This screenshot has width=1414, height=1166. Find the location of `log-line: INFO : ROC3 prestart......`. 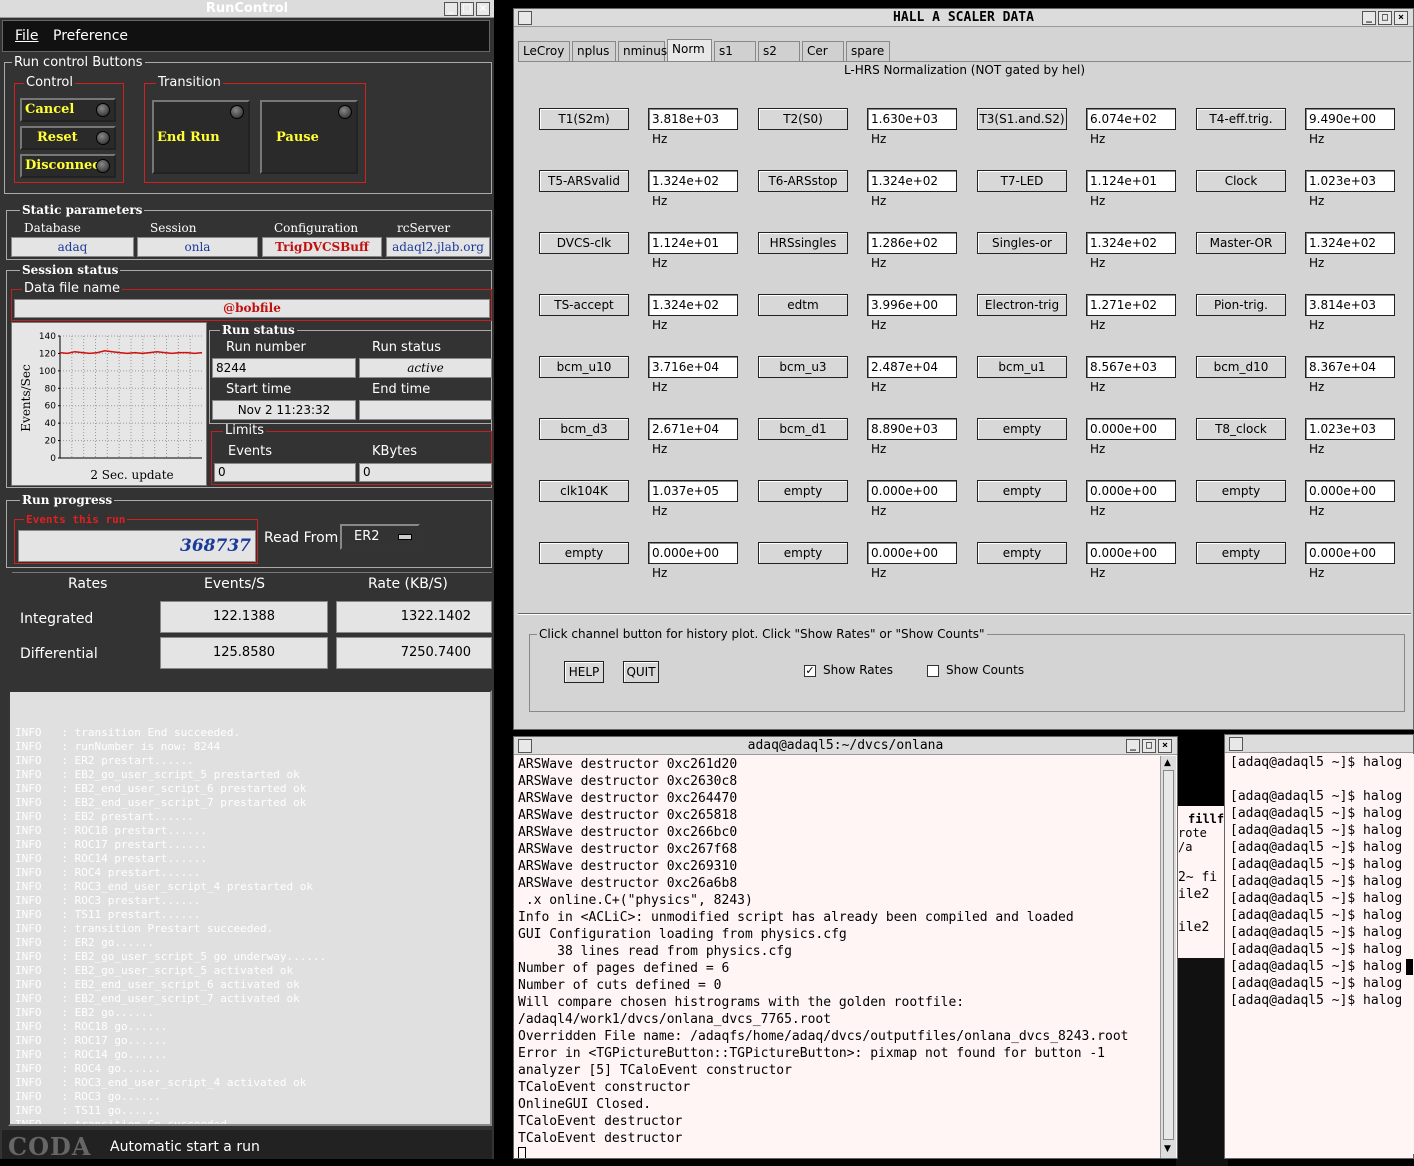

log-line: INFO : ROC3 prestart...... is located at coordinates (108, 900).